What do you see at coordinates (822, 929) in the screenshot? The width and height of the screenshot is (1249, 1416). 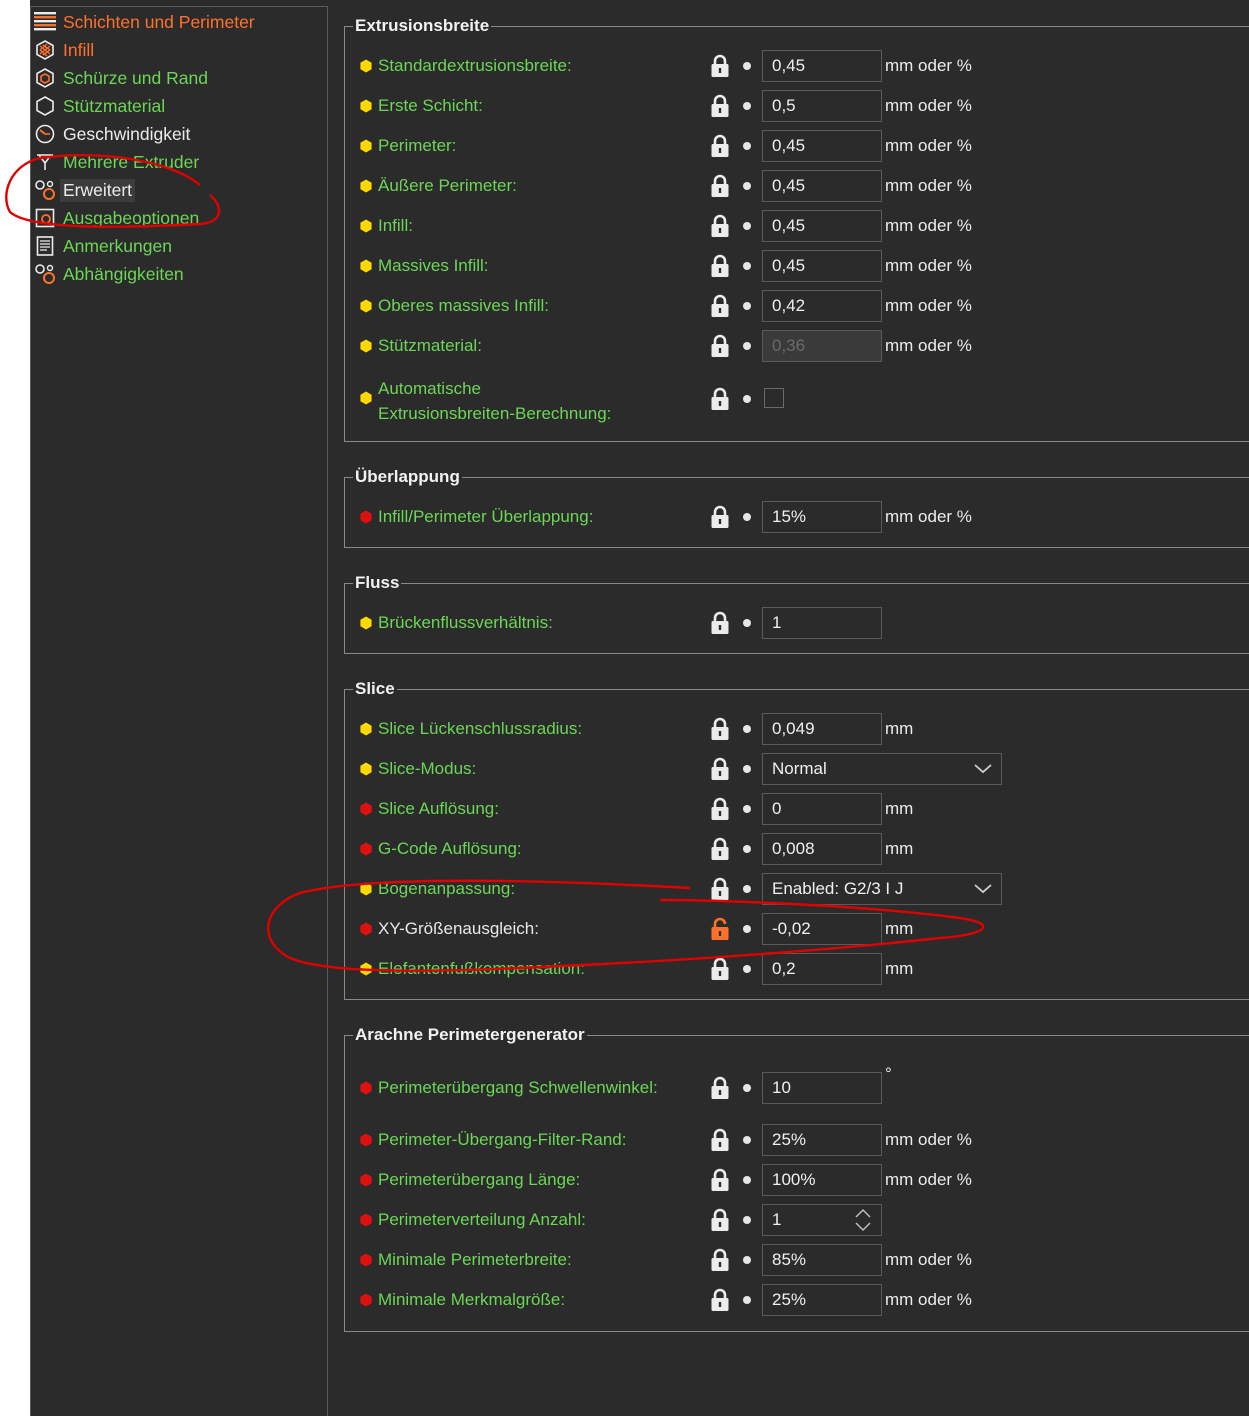 I see `setting-input: -0,02` at bounding box center [822, 929].